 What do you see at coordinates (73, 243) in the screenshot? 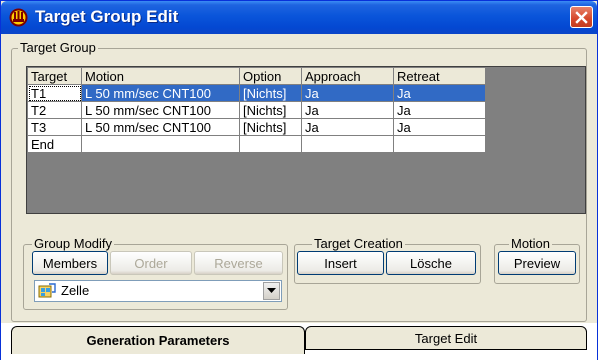
I see `group-modify-label: Group Modify` at bounding box center [73, 243].